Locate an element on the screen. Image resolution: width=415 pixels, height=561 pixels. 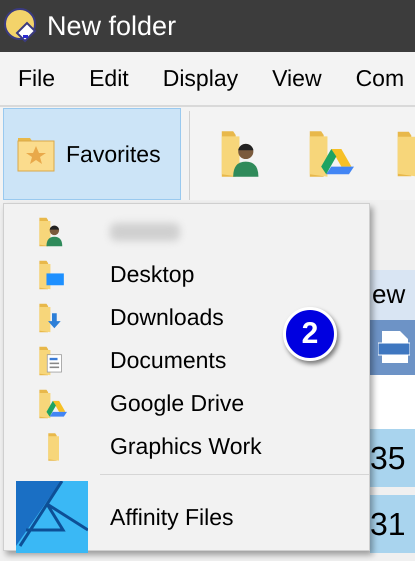
menu-item: Edit is located at coordinates (108, 78).